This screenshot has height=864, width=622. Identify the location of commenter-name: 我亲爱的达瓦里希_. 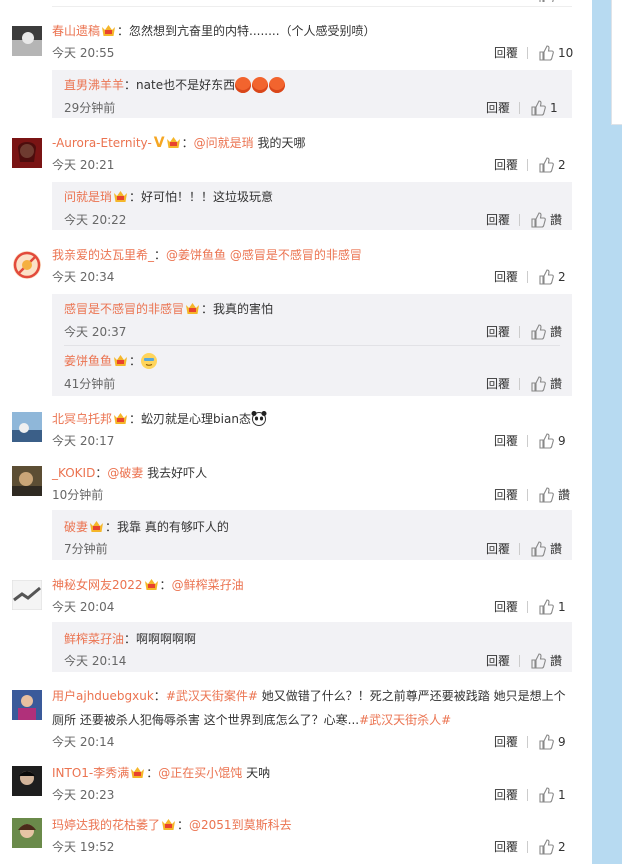
(103, 255).